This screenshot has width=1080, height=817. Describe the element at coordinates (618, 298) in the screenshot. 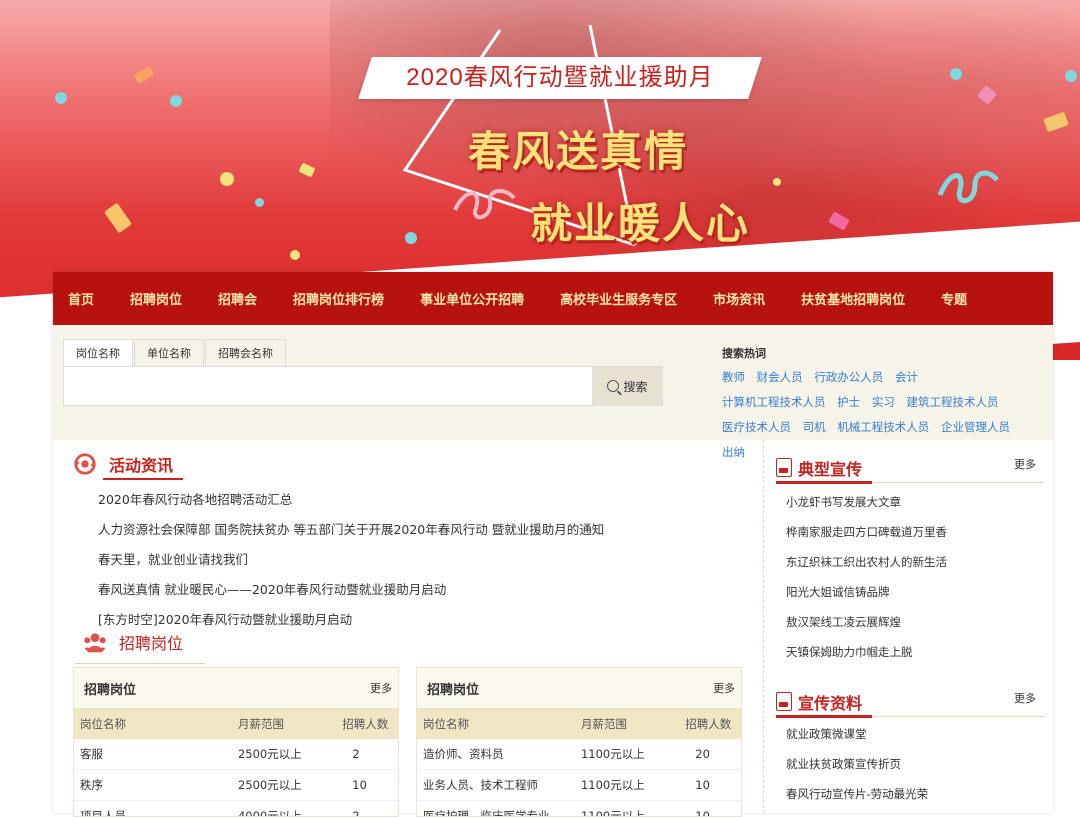

I see `nav-graduates: 高校毕业生服务专区` at that location.